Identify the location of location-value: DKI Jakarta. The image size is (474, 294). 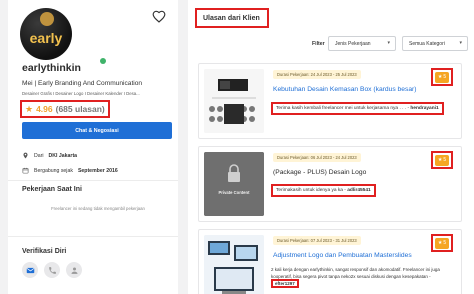
(63, 155).